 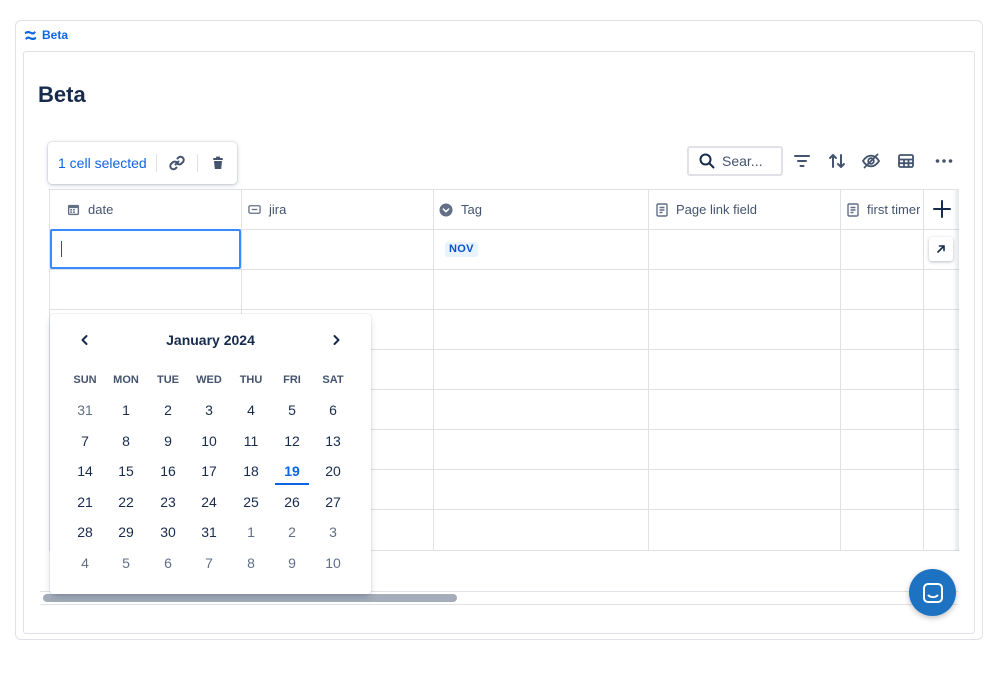 I want to click on calendar-day: 23, so click(x=168, y=502).